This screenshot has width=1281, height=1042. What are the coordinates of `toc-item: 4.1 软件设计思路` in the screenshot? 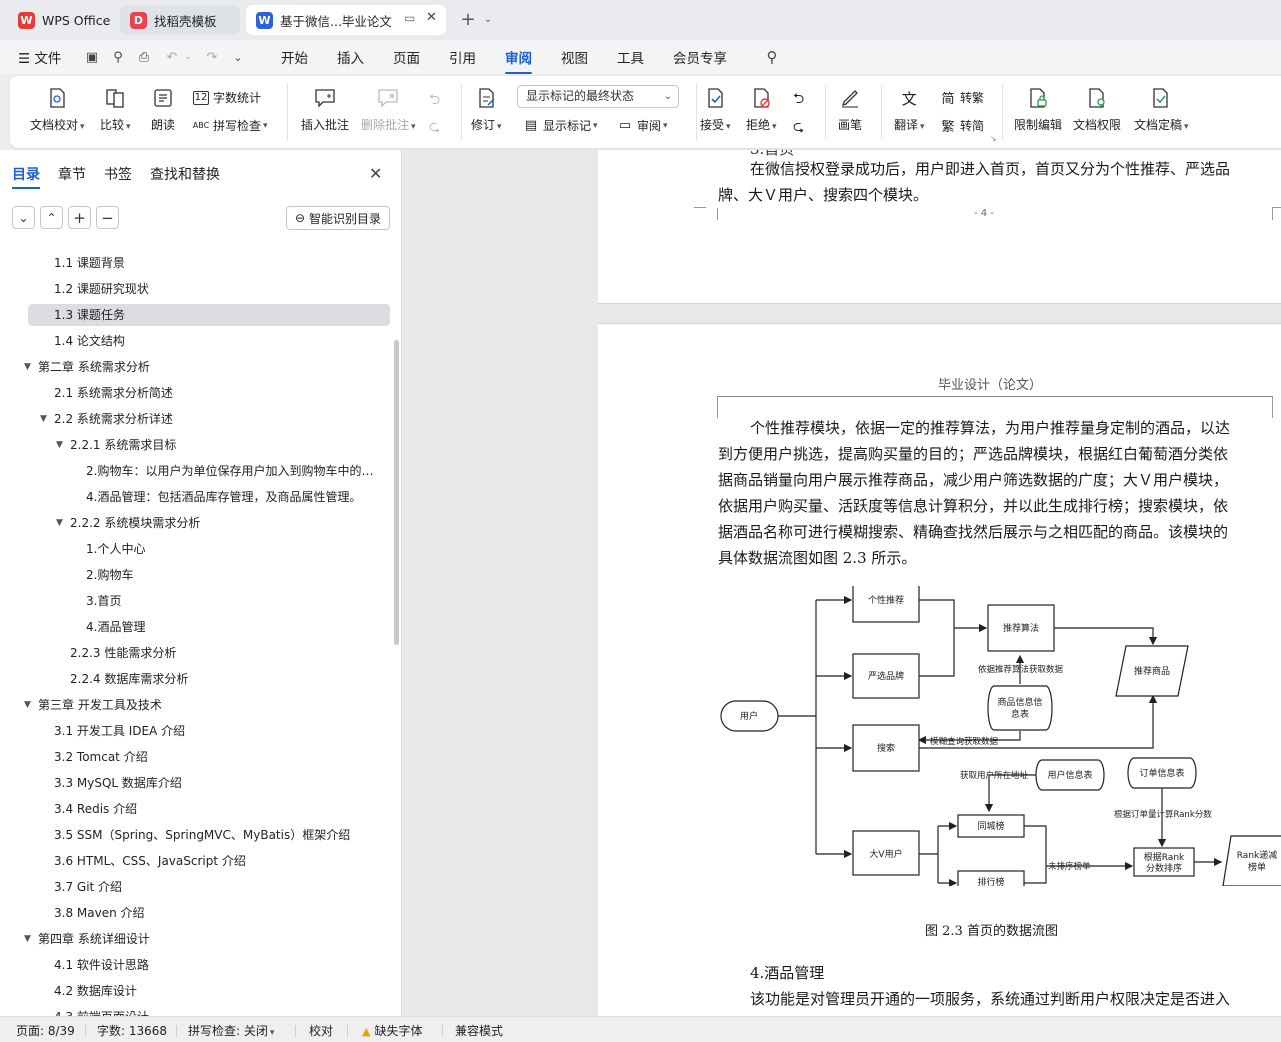 It's located at (214, 965).